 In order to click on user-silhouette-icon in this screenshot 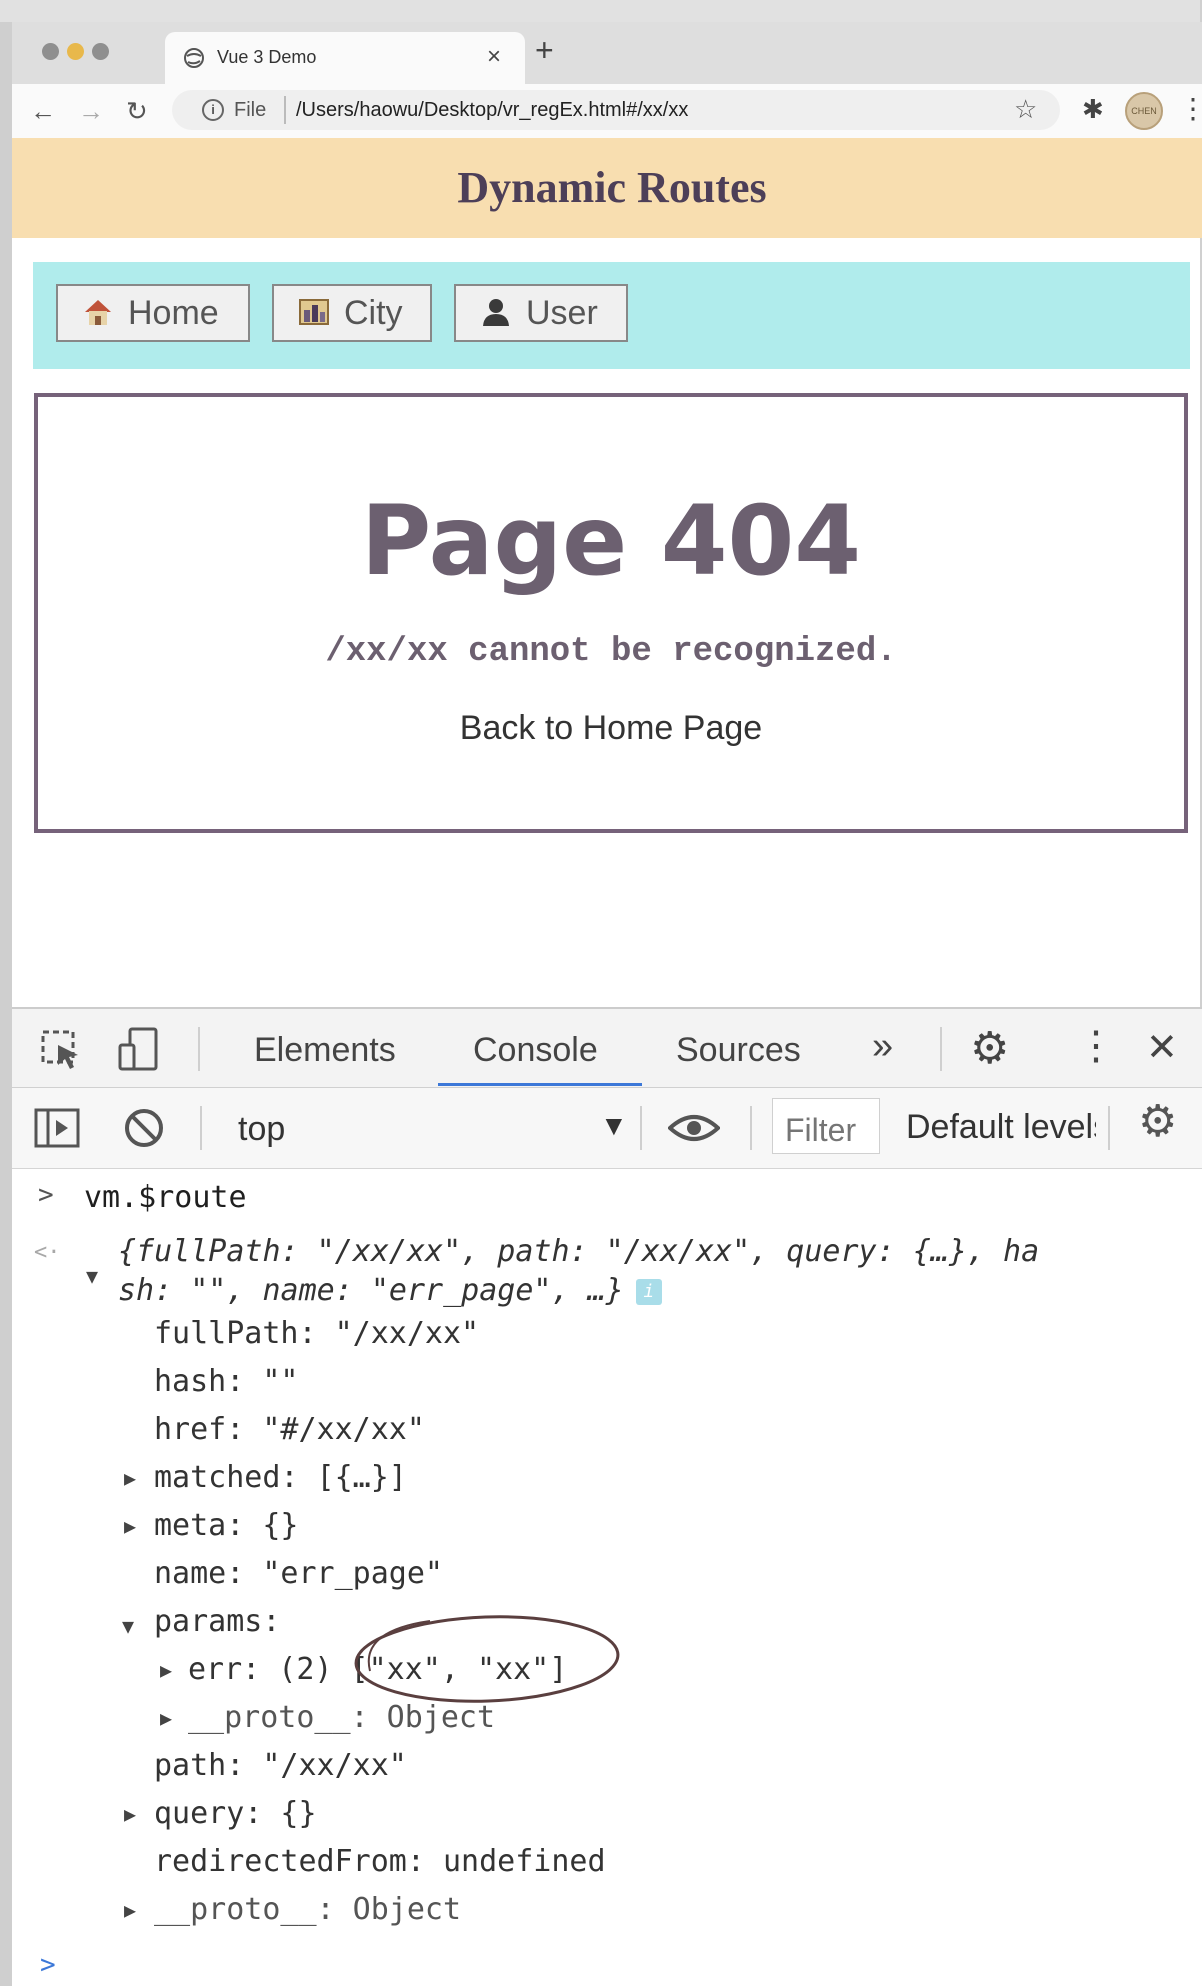, I will do `click(496, 312)`.